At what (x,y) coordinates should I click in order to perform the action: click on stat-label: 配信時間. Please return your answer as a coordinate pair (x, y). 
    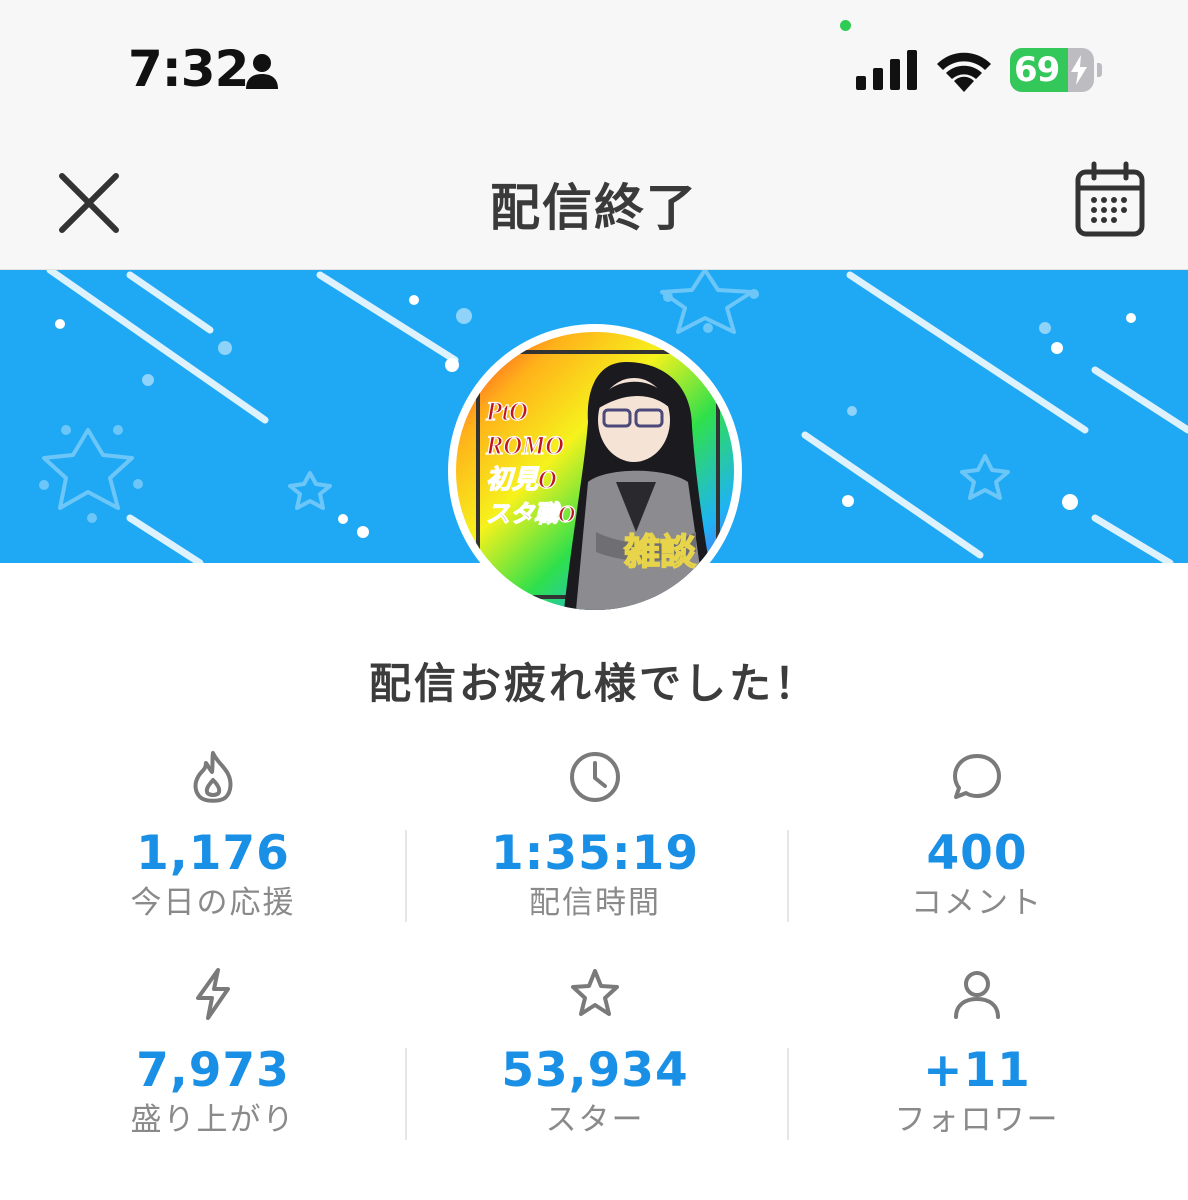
    Looking at the image, I should click on (595, 903).